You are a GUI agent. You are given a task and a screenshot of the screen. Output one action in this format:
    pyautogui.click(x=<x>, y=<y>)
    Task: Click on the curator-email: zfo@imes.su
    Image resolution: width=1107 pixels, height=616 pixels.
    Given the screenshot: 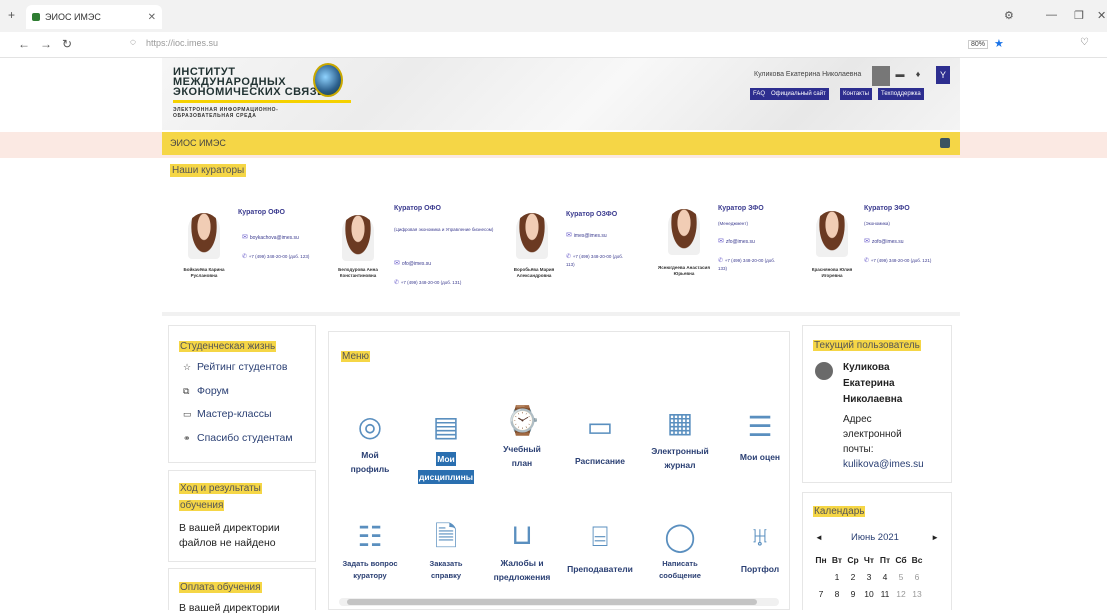 What is the action you would take?
    pyautogui.click(x=736, y=241)
    